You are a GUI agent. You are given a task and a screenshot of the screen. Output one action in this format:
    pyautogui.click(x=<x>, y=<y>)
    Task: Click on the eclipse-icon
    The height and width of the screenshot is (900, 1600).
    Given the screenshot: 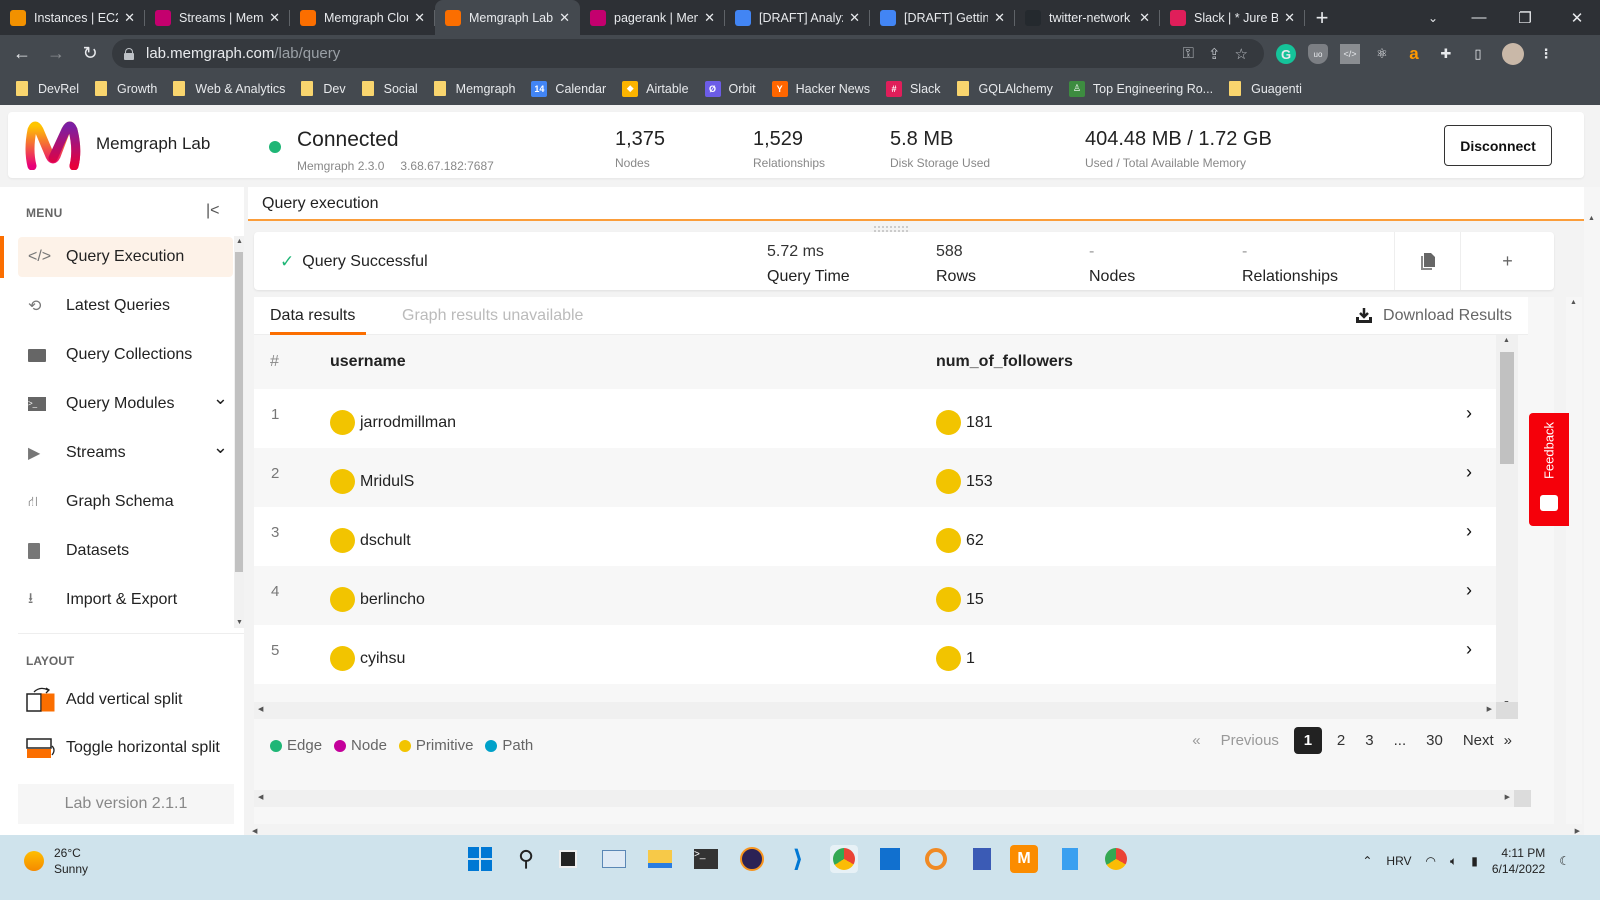 What is the action you would take?
    pyautogui.click(x=752, y=859)
    